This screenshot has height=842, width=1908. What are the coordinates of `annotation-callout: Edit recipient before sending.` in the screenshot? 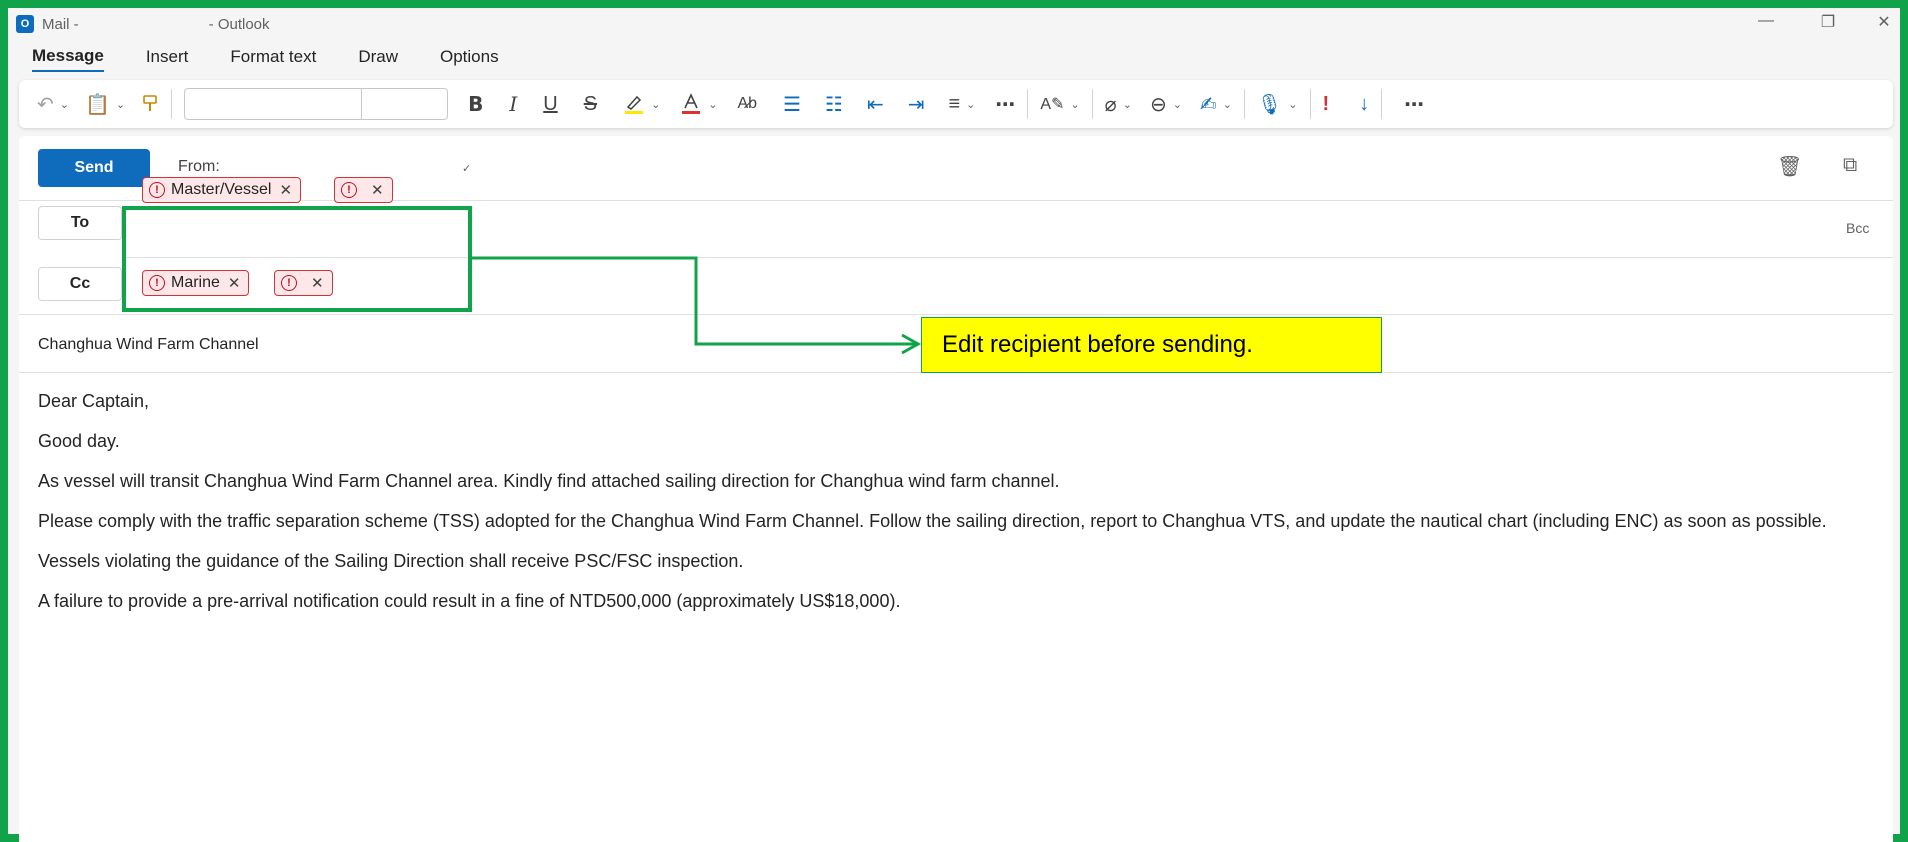 It's located at (1151, 345).